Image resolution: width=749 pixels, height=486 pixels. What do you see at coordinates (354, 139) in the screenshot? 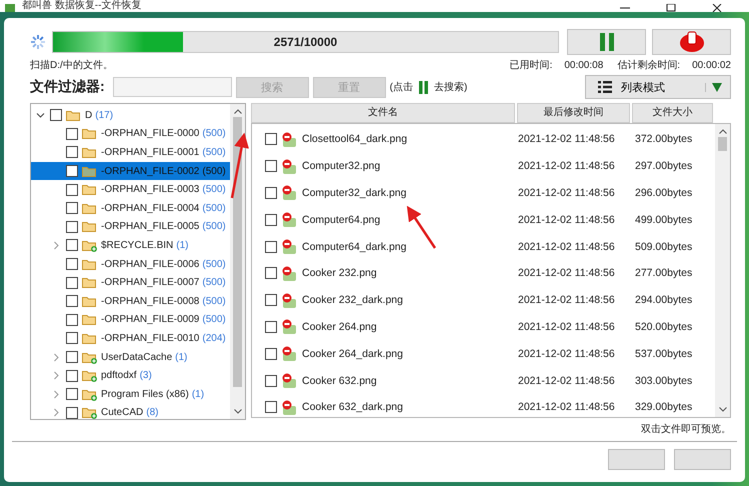
I see `file-name: Closettool64_dark.png` at bounding box center [354, 139].